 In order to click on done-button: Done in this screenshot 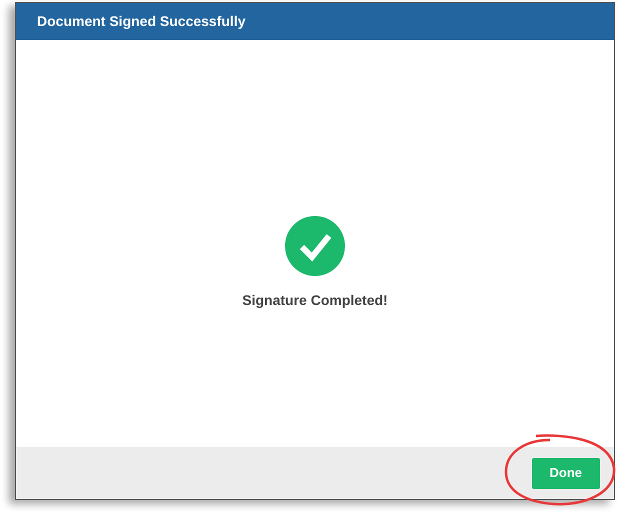, I will do `click(566, 473)`.